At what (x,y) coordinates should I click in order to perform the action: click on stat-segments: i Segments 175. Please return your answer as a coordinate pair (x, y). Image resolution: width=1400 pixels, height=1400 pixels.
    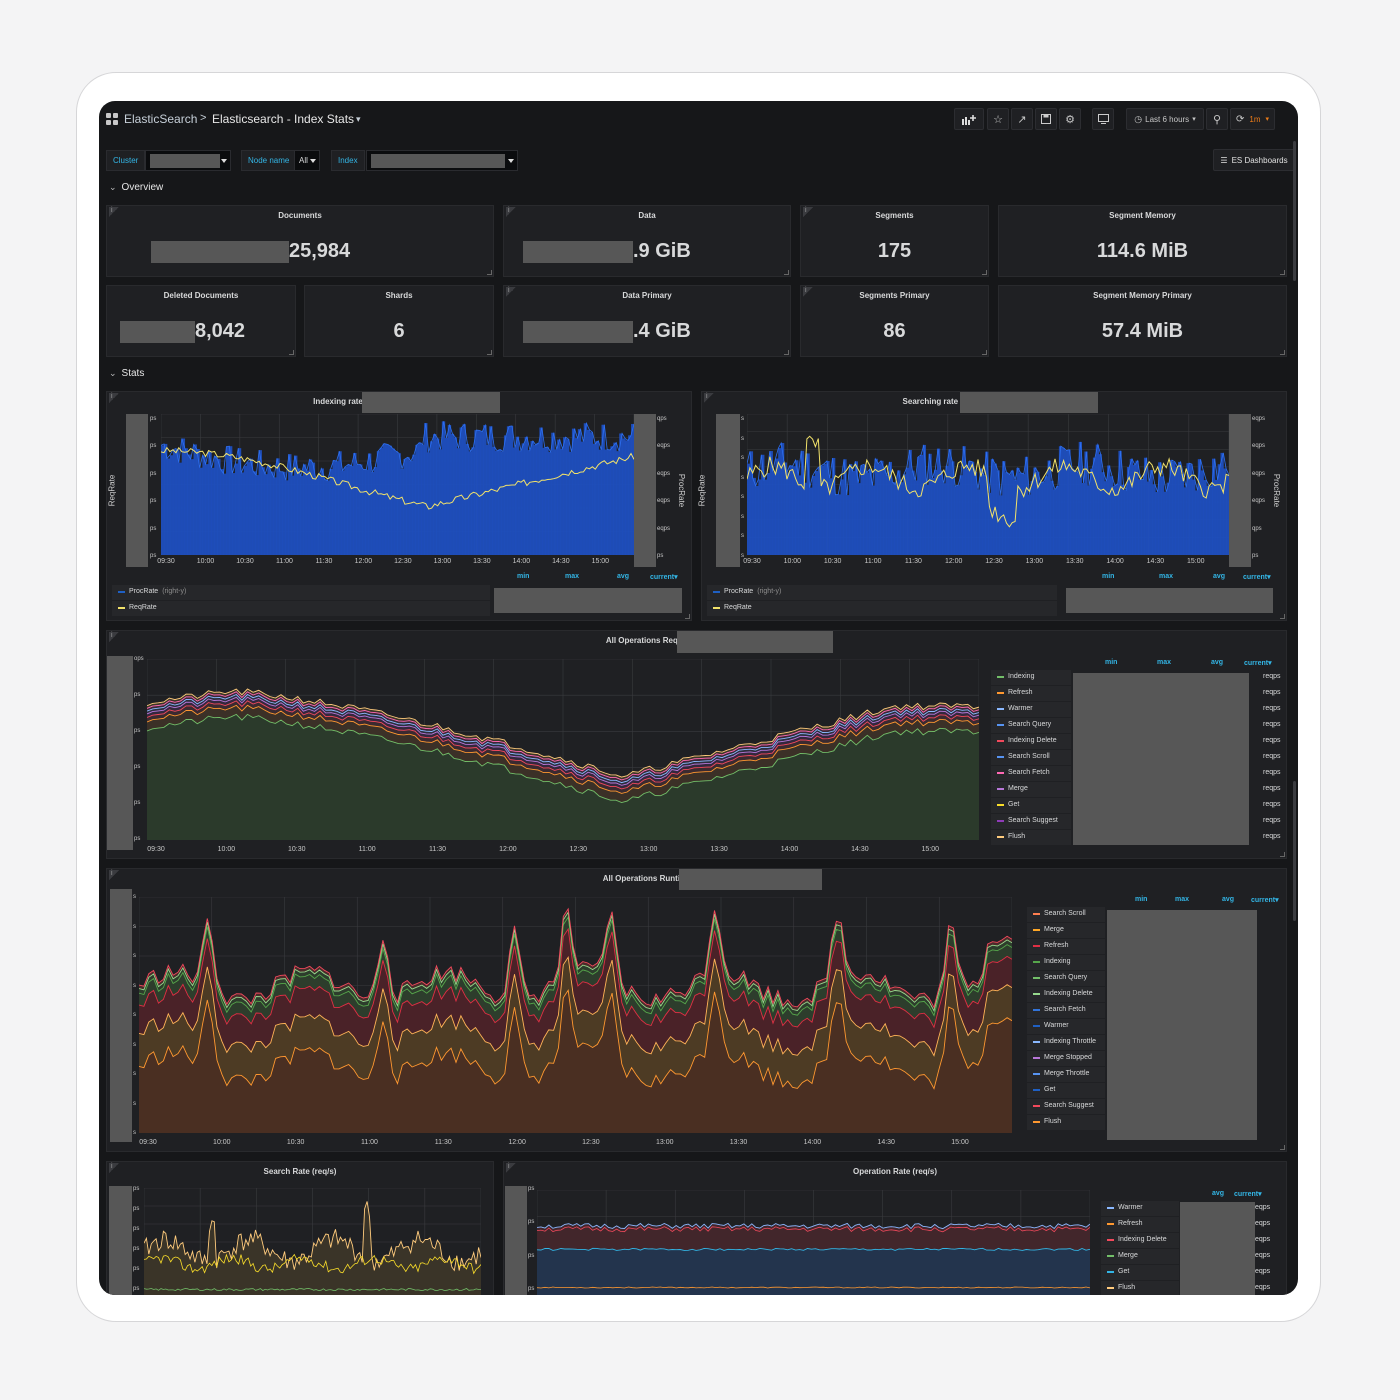
    Looking at the image, I should click on (894, 241).